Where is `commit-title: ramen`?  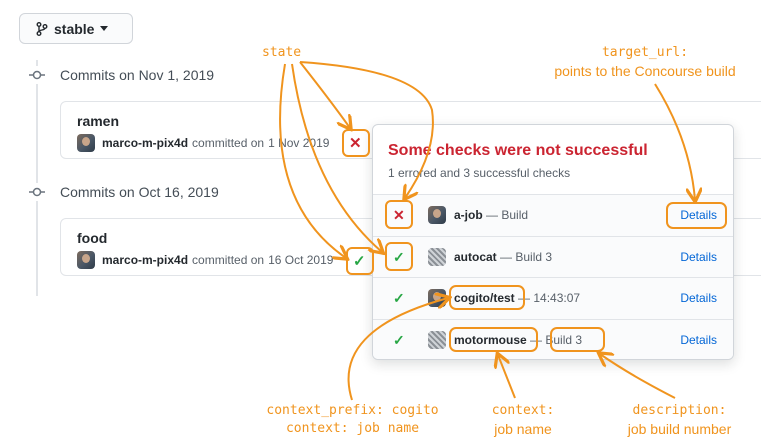 commit-title: ramen is located at coordinates (98, 121).